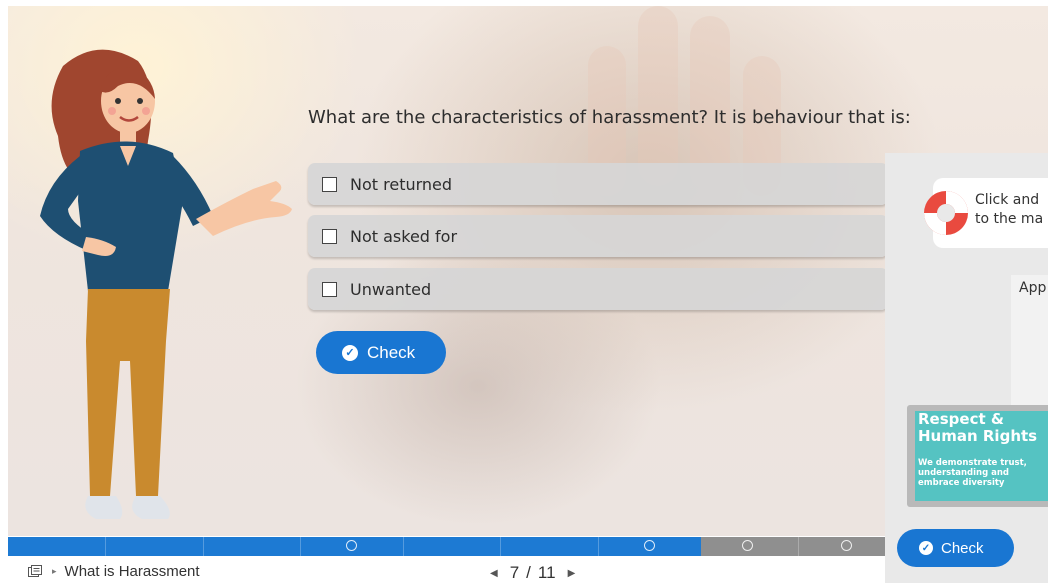 This screenshot has width=1048, height=583. I want to click on instruction-line: to the ma, so click(1009, 219).